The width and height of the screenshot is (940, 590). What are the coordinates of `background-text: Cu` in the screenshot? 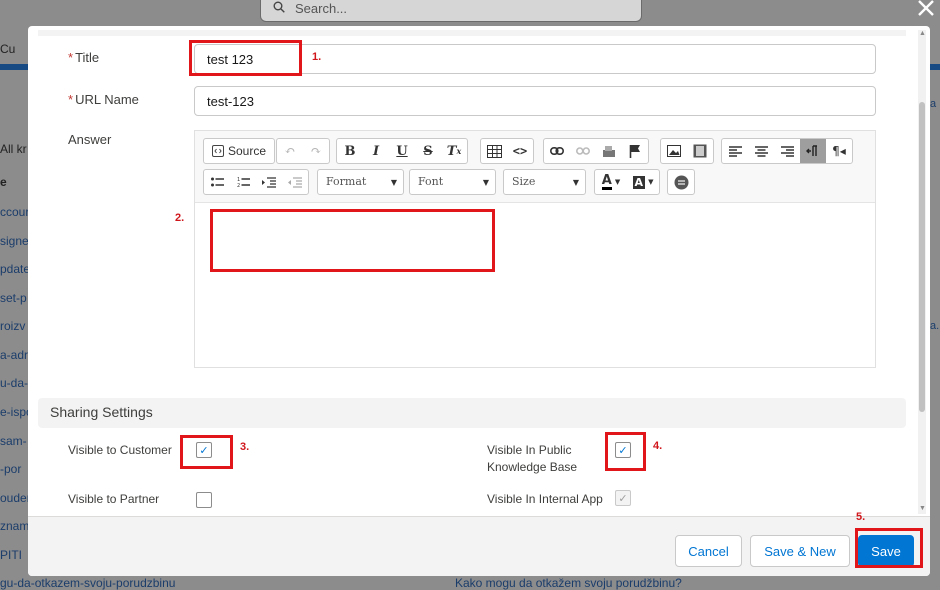 It's located at (8, 49).